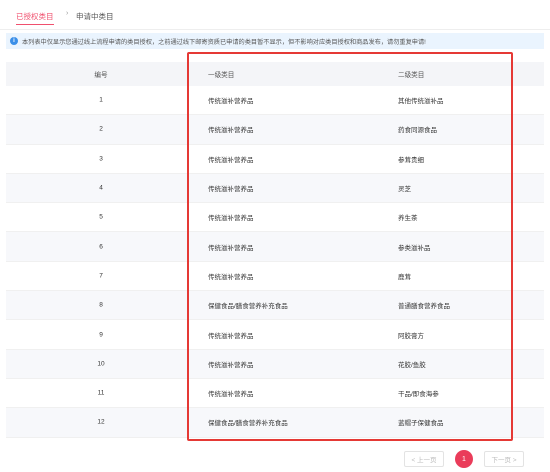 Image resolution: width=550 pixels, height=472 pixels. Describe the element at coordinates (421, 424) in the screenshot. I see `row-level2-cell: 蓝帽子保健食品` at that location.